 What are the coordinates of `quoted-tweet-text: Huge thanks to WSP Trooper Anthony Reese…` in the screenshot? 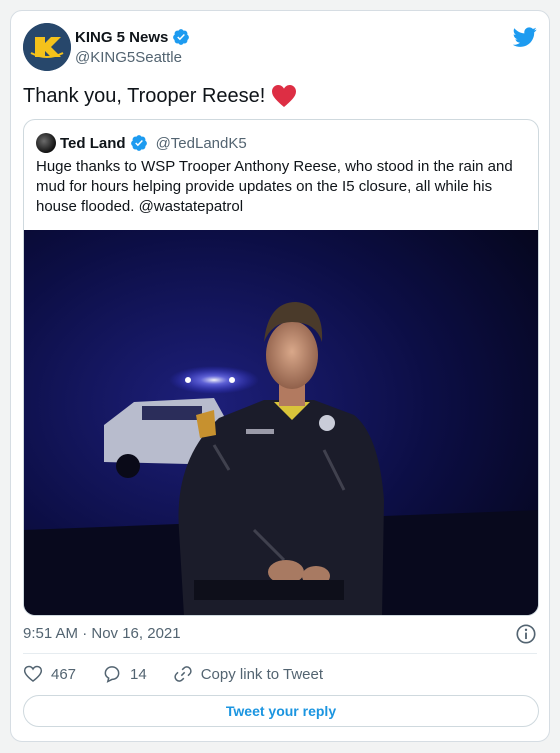 It's located at (274, 186).